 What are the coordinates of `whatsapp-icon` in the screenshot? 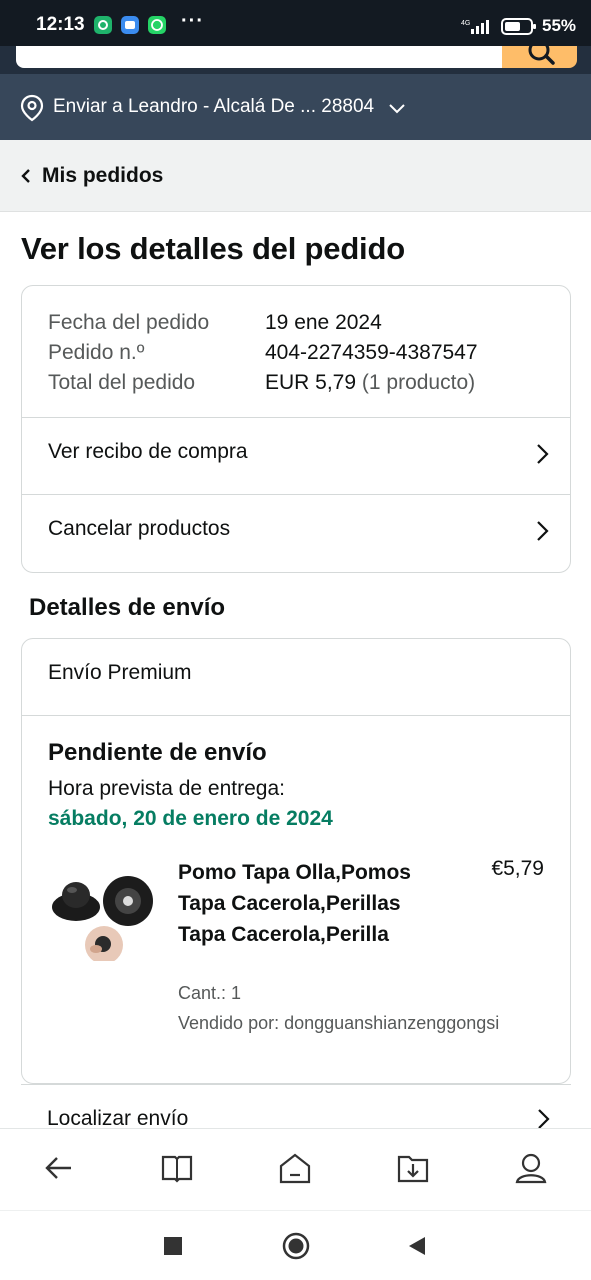 It's located at (157, 25).